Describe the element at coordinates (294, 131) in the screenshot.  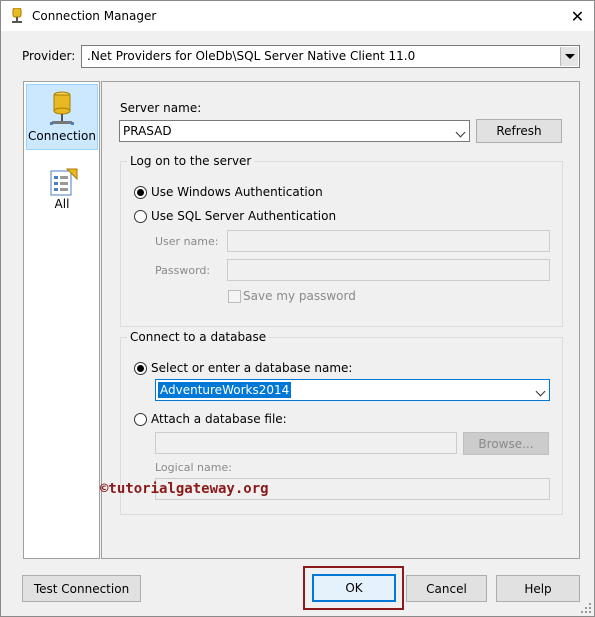
I see `server-name-combobox: PRASAD` at that location.